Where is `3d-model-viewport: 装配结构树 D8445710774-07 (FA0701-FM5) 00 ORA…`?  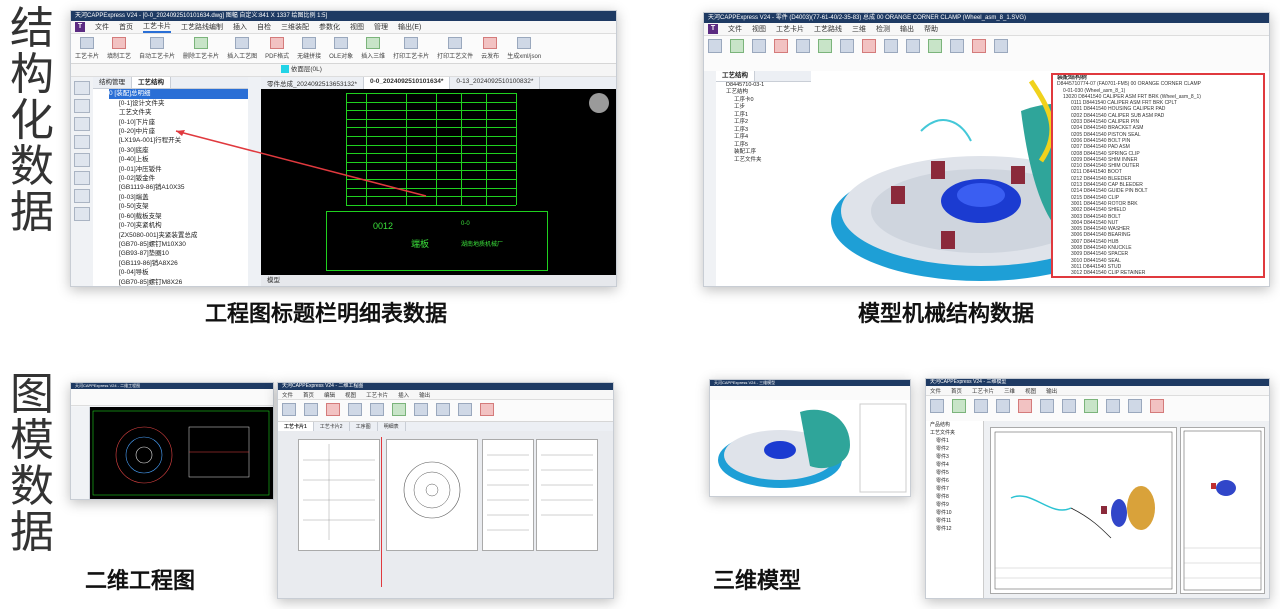
3d-model-viewport: 装配结构树 D8445710774-07 (FA0701-FM5) 00 ORA… is located at coordinates (1040, 178).